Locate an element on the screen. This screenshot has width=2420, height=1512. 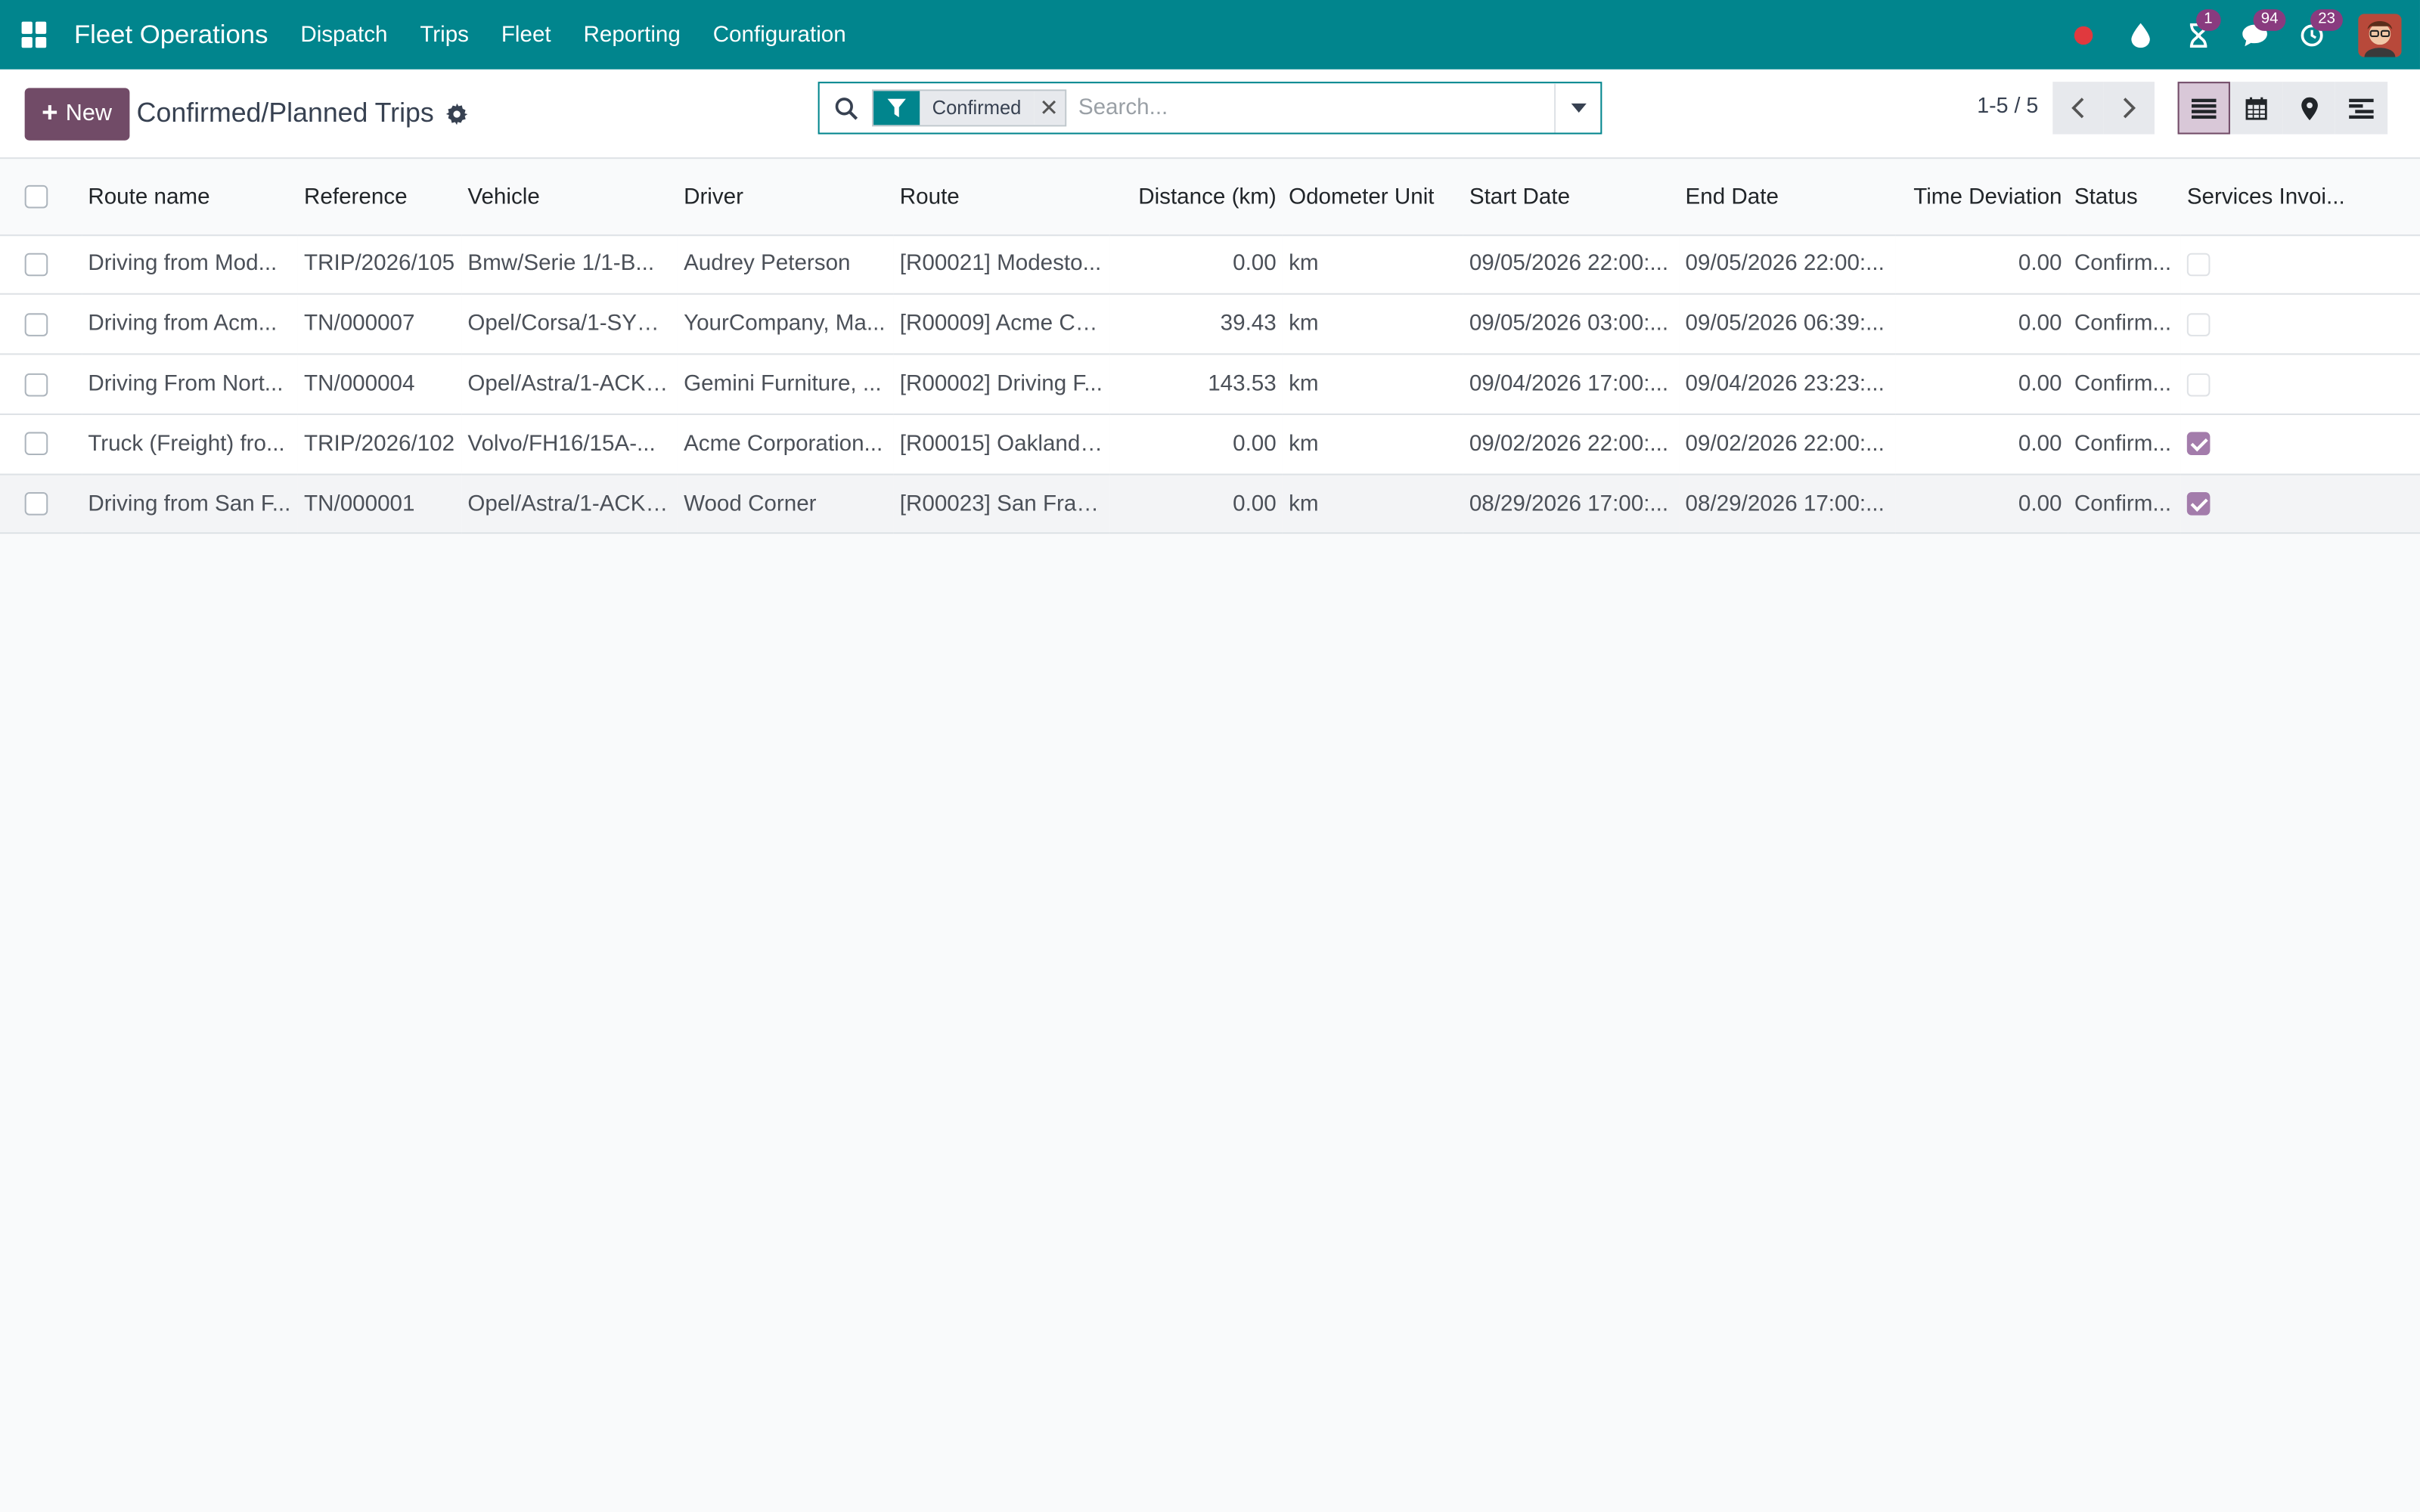
search-icon is located at coordinates (846, 109).